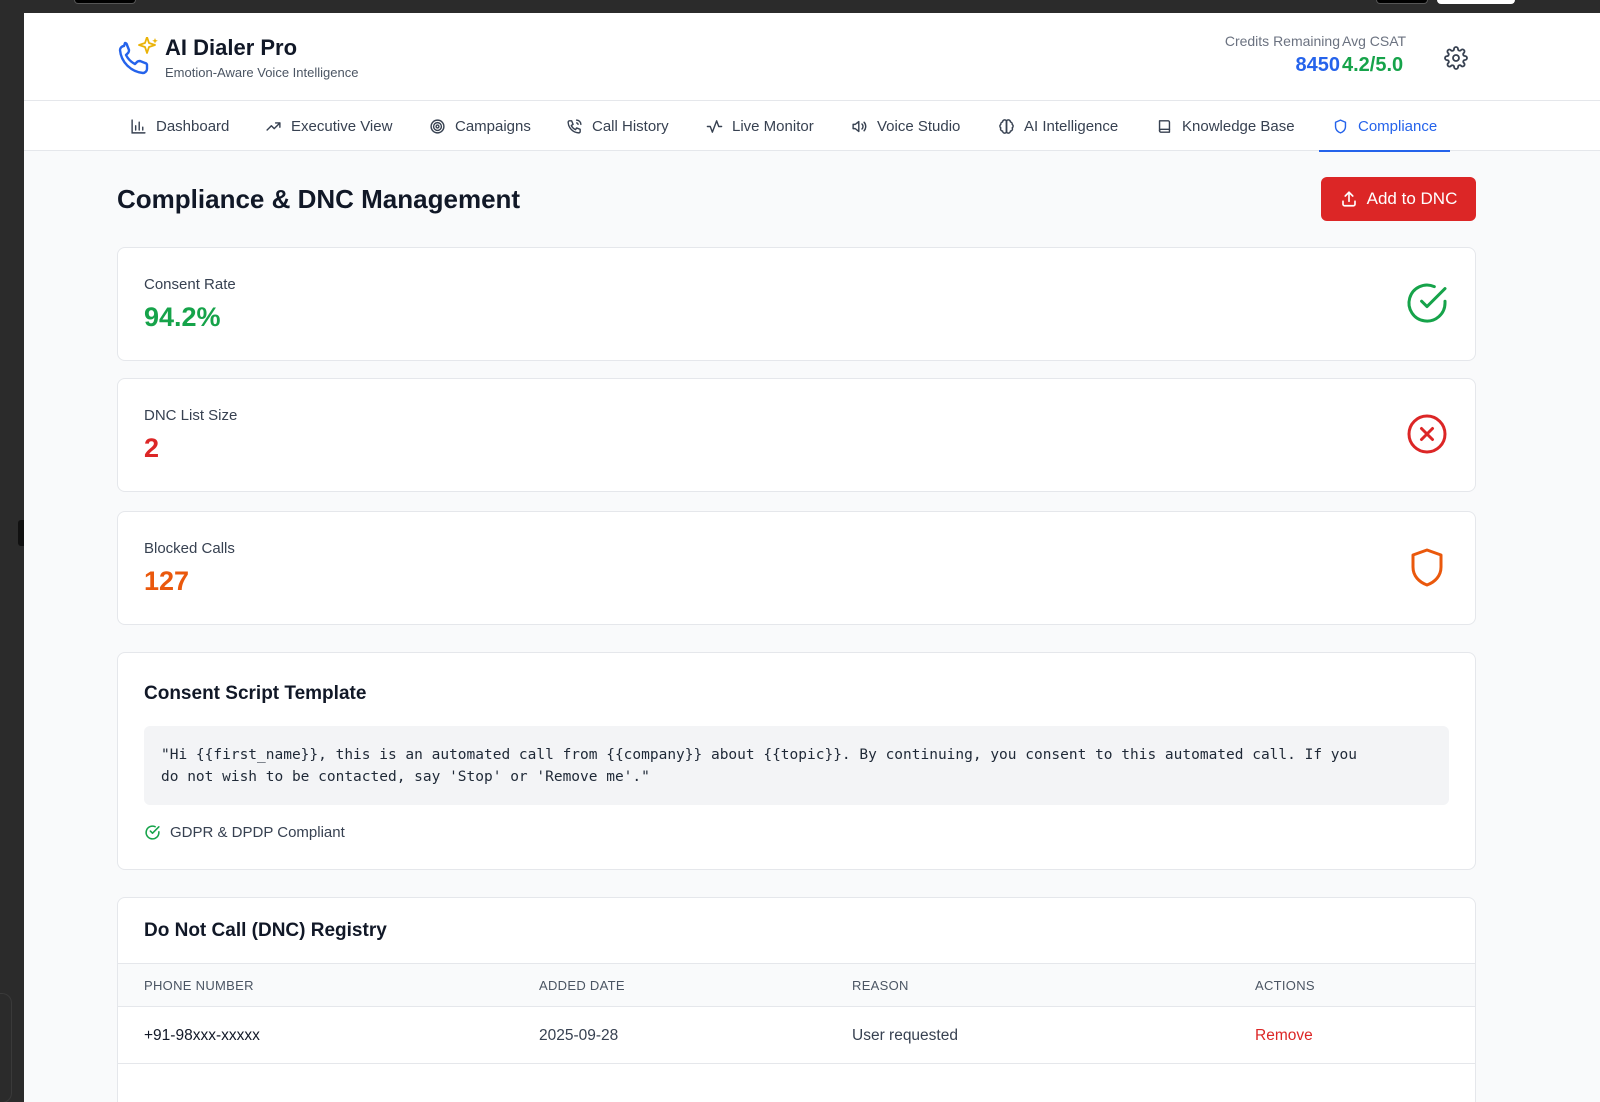 The width and height of the screenshot is (1600, 1102). I want to click on credits-stat: Credits Remaining 8450, so click(1282, 55).